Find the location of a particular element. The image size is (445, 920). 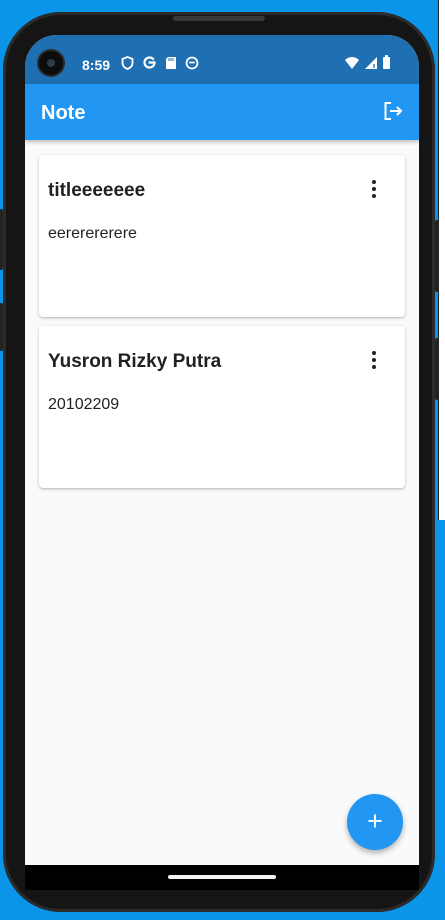

note-body: 20102209 is located at coordinates (84, 404).